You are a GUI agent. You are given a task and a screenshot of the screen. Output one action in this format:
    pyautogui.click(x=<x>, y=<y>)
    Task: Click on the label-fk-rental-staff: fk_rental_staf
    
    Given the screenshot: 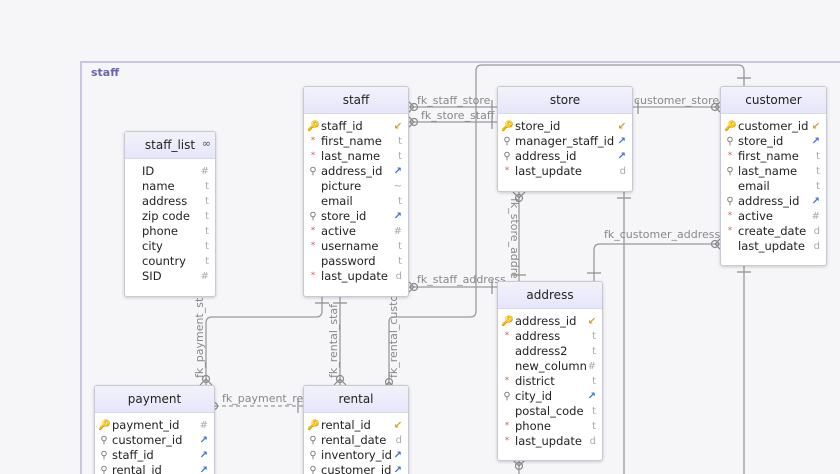 What is the action you would take?
    pyautogui.click(x=333, y=340)
    